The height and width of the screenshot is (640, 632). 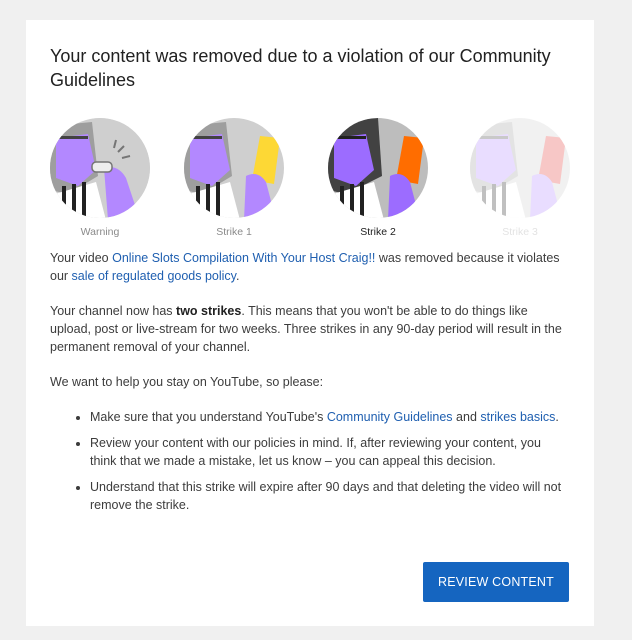 I want to click on strike-step-2: Strike 2, so click(x=378, y=177).